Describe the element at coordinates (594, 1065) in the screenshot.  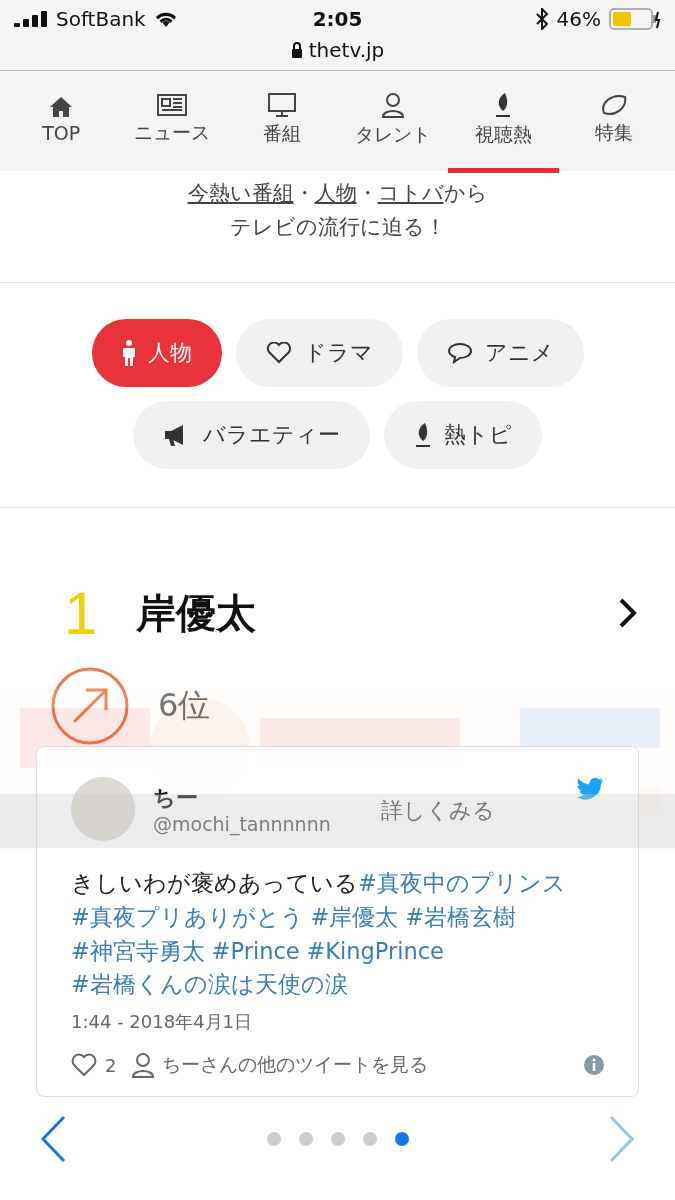
I see `info-icon` at that location.